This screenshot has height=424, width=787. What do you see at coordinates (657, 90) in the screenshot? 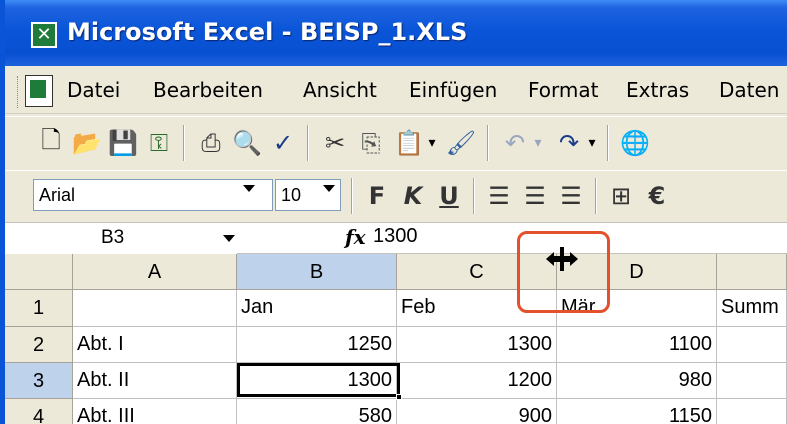
I see `menu-extras: Extras` at bounding box center [657, 90].